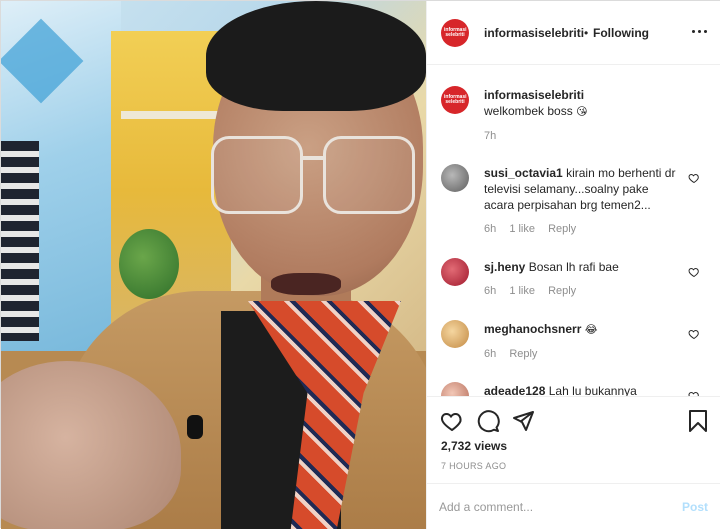 The image size is (720, 529). I want to click on share-icon, so click(523, 421).